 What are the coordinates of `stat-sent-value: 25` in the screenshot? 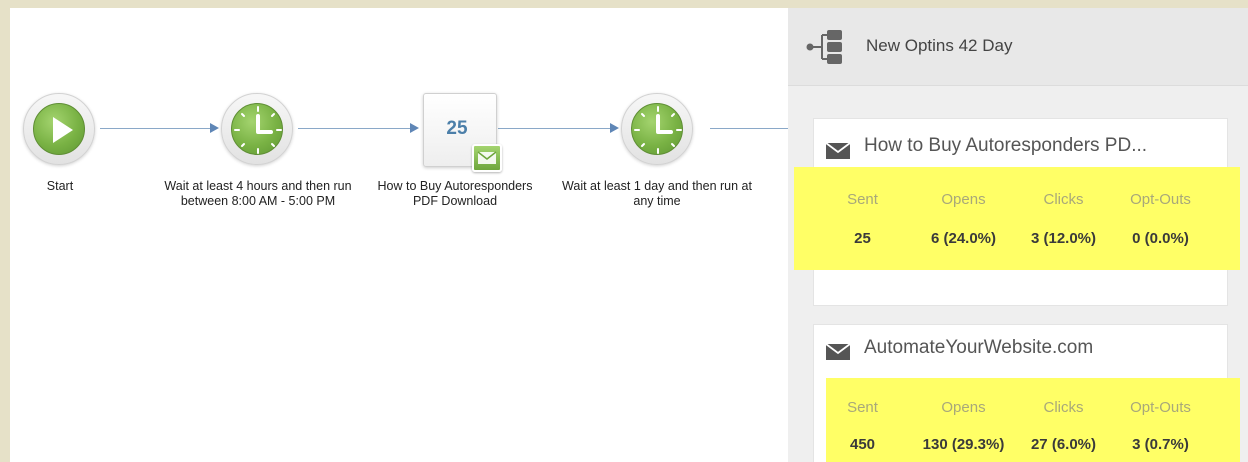 It's located at (862, 238).